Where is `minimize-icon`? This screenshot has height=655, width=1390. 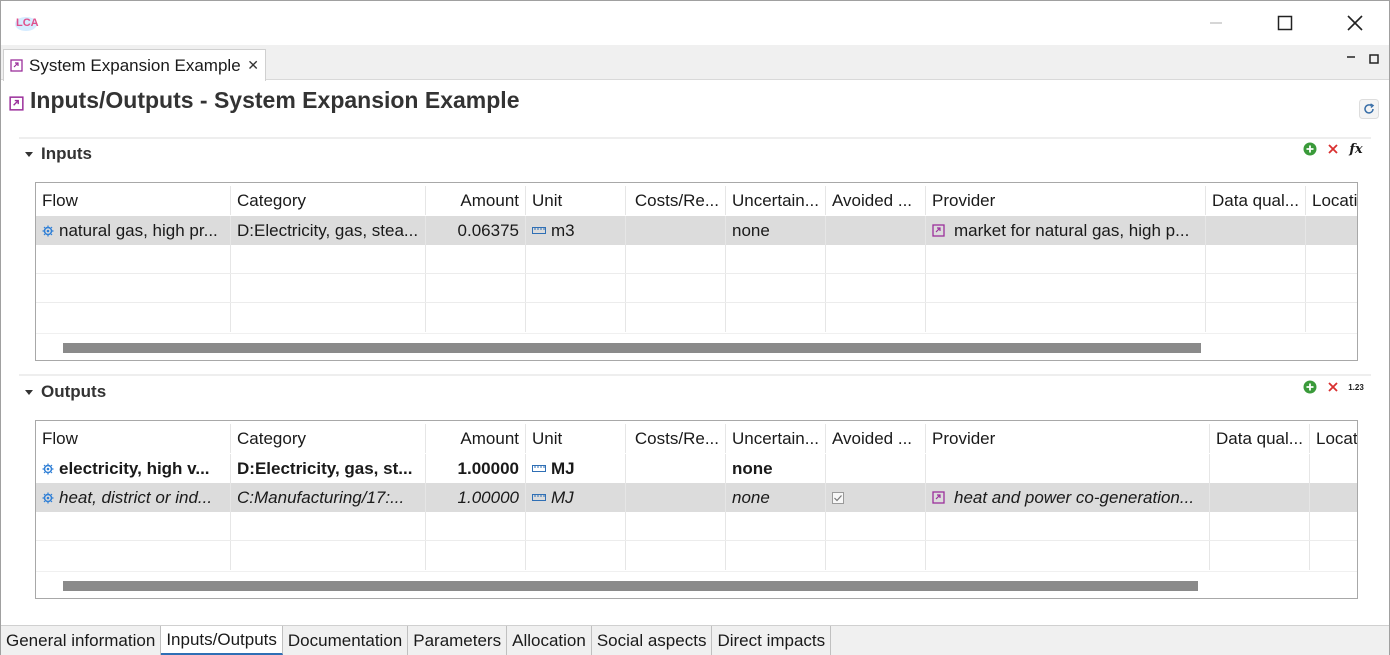 minimize-icon is located at coordinates (1216, 23).